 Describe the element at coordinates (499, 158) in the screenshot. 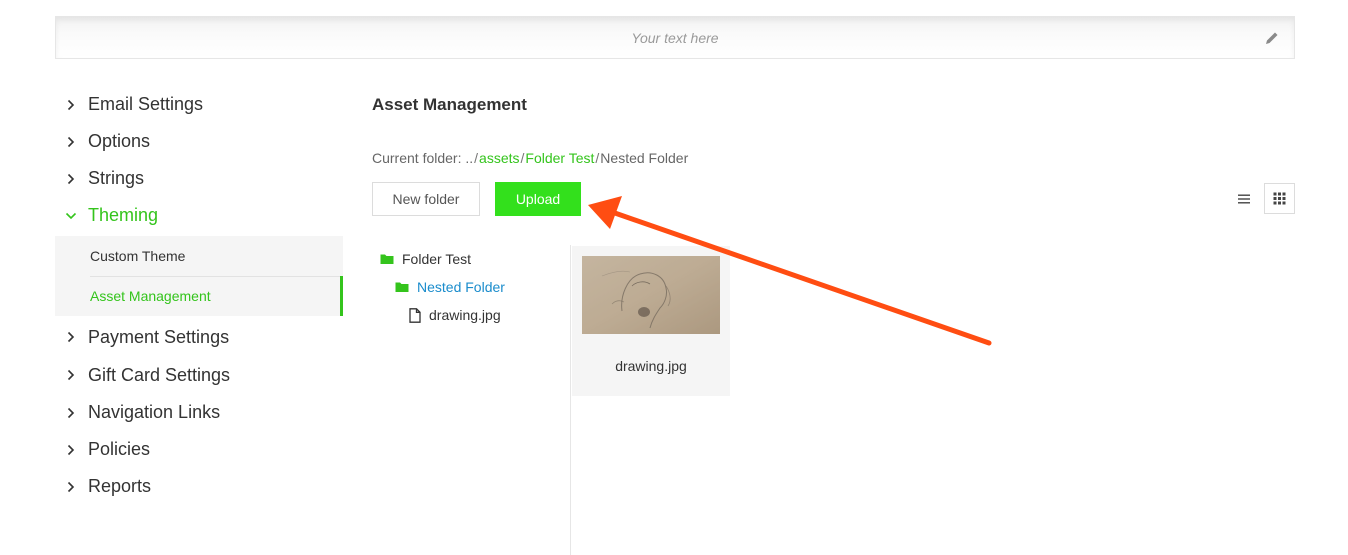

I see `breadcrumb-link-assets: assets` at that location.